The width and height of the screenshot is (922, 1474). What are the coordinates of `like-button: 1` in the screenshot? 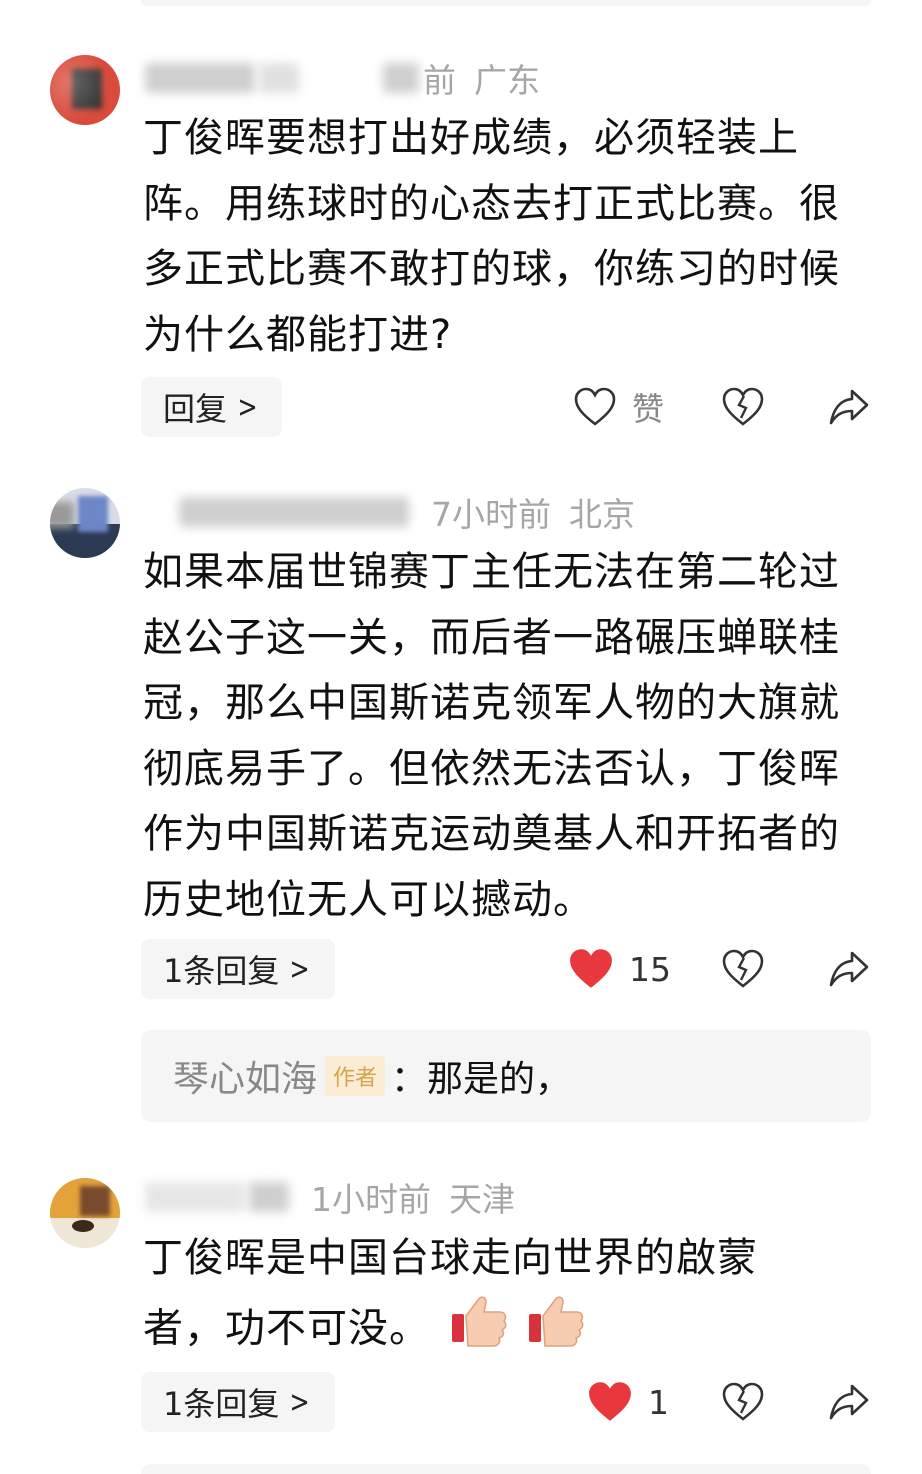 It's located at (627, 1402).